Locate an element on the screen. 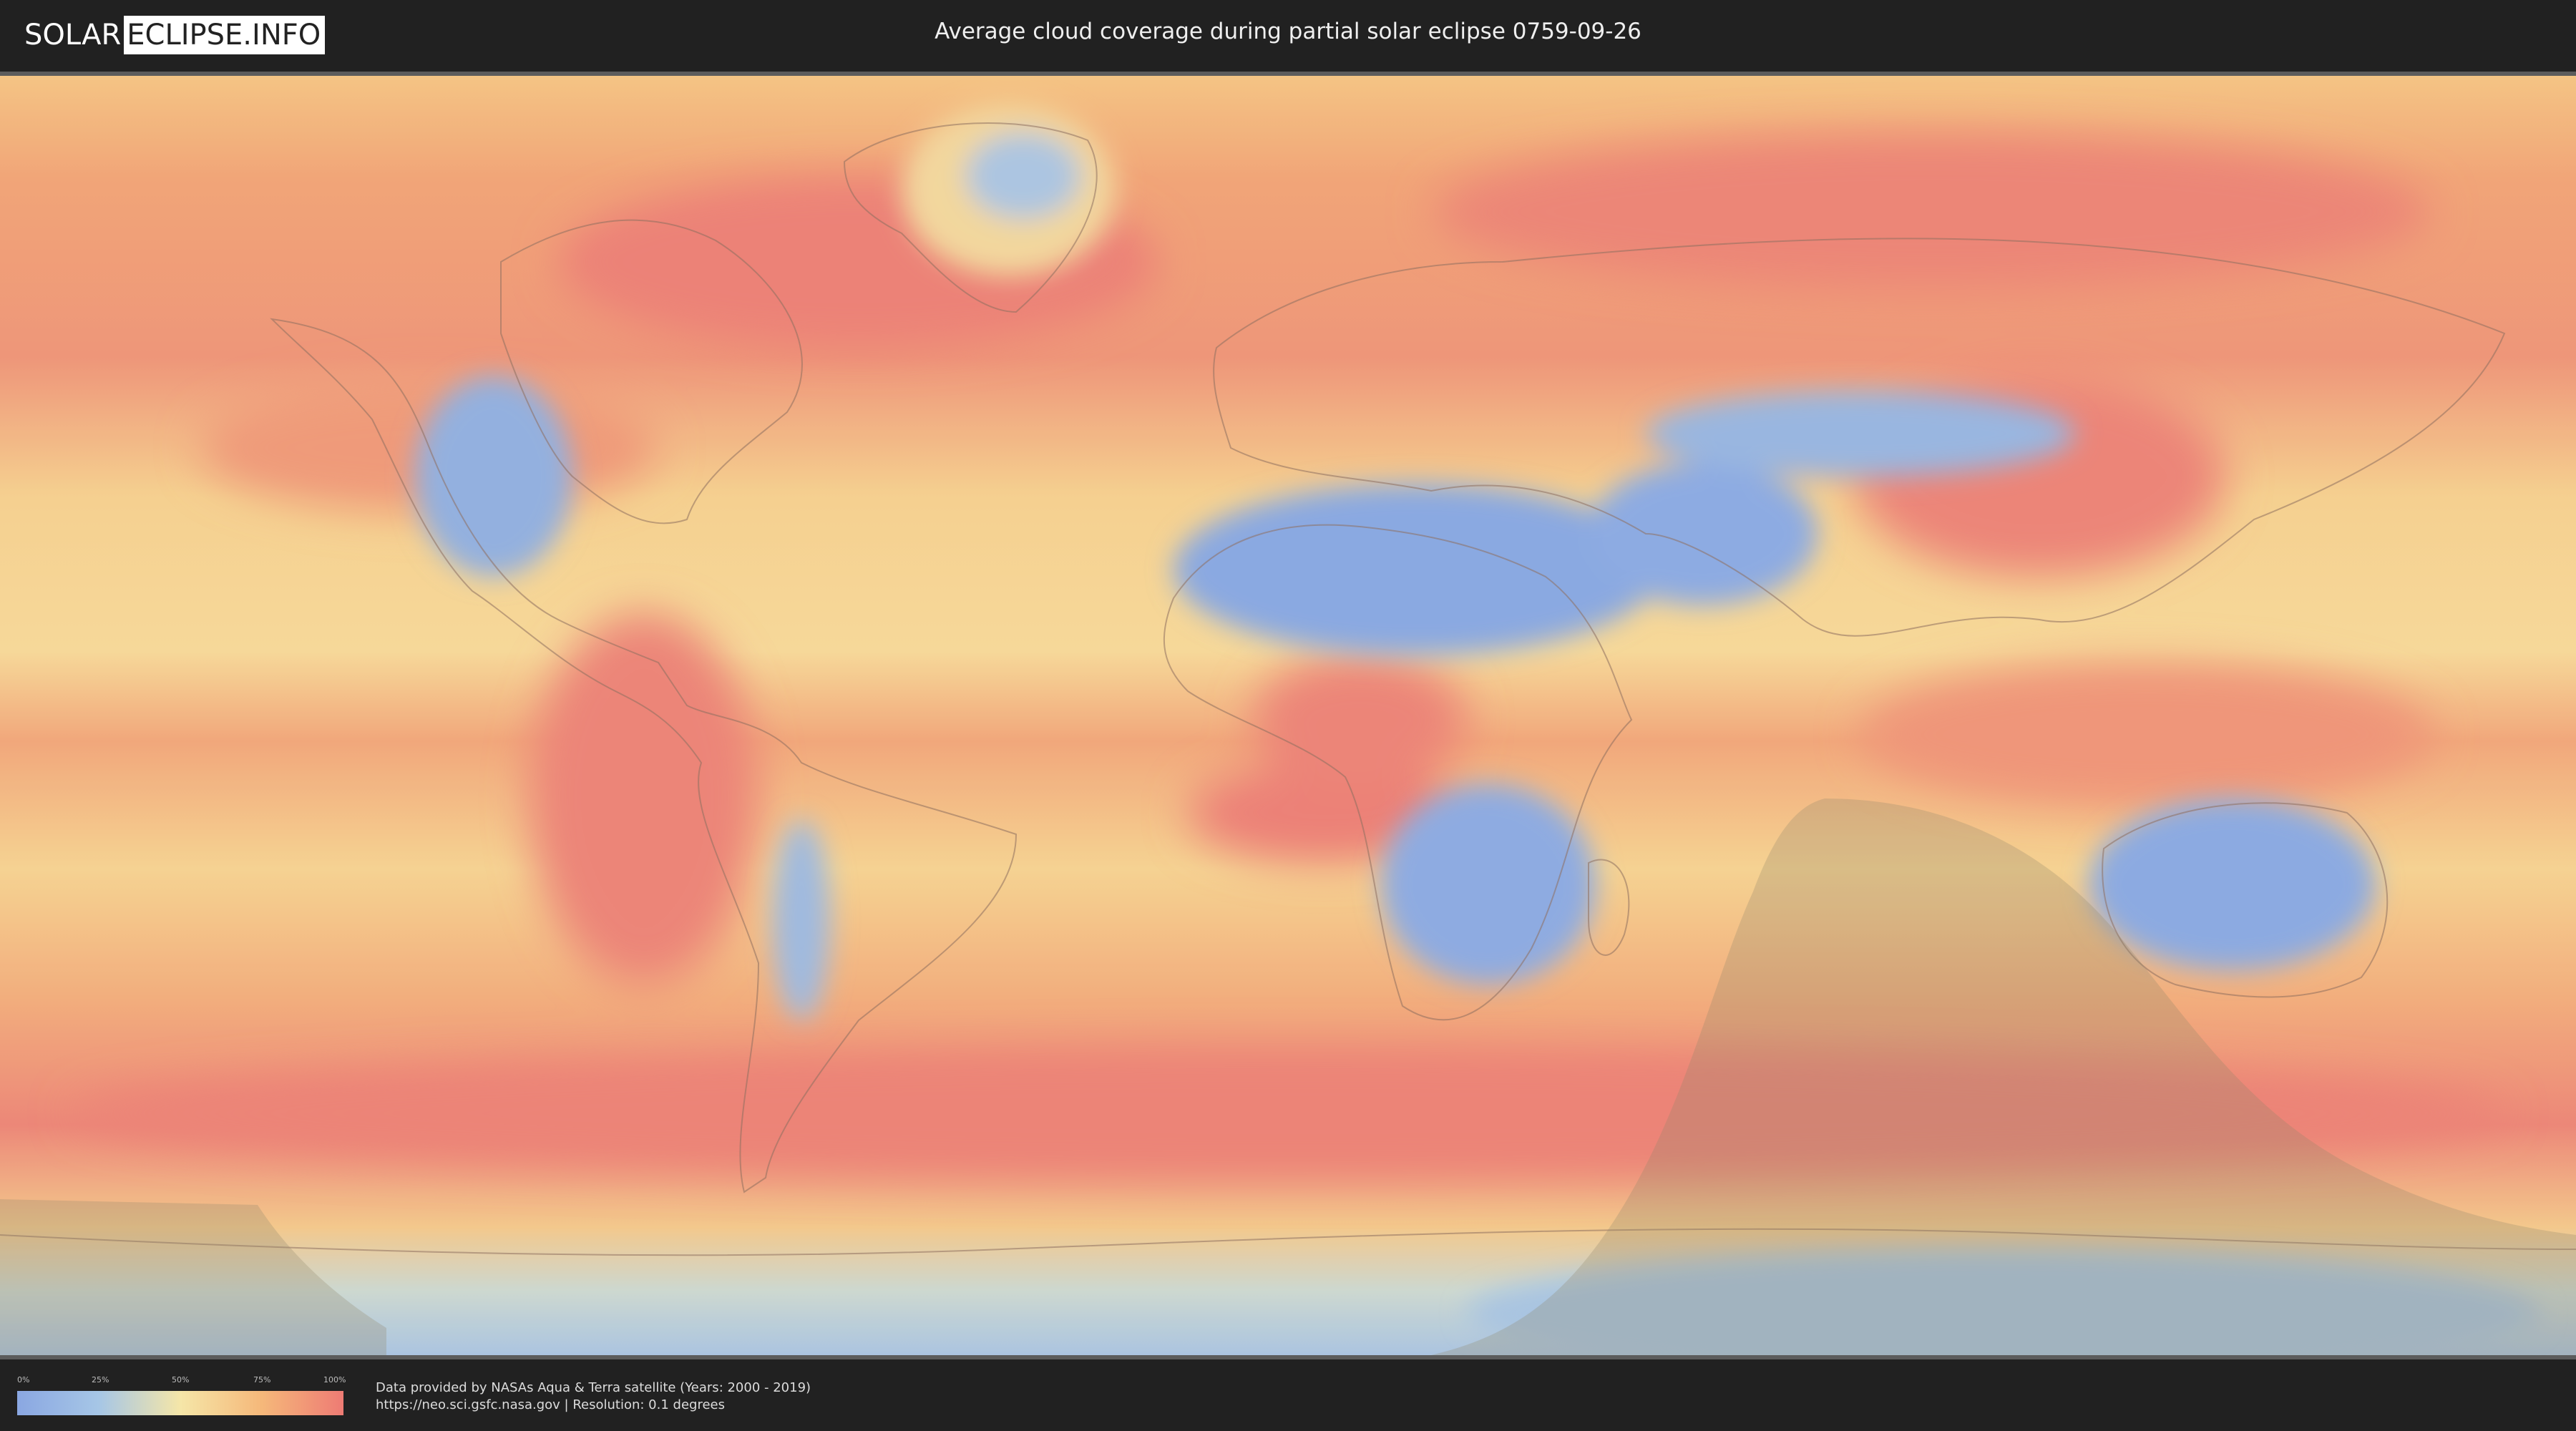  legend-tick-100: 100% is located at coordinates (334, 1379).